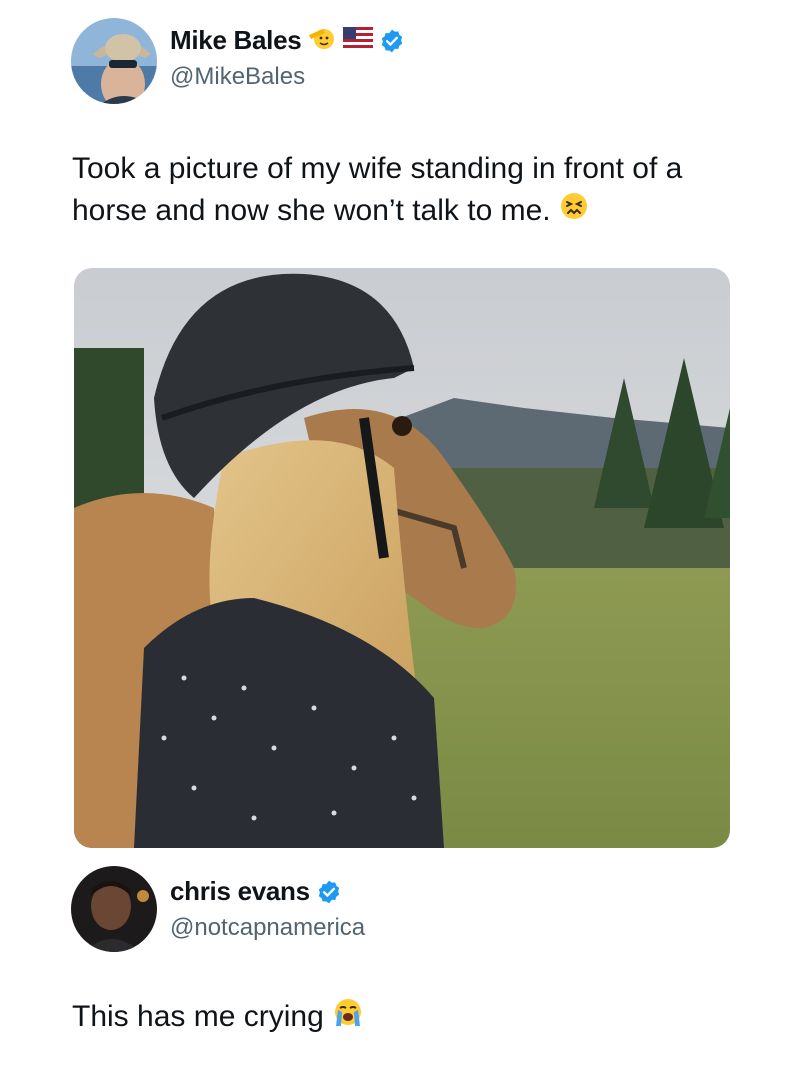 This screenshot has width=800, height=1066. I want to click on loudly-crying-face-emoji, so click(348, 1018).